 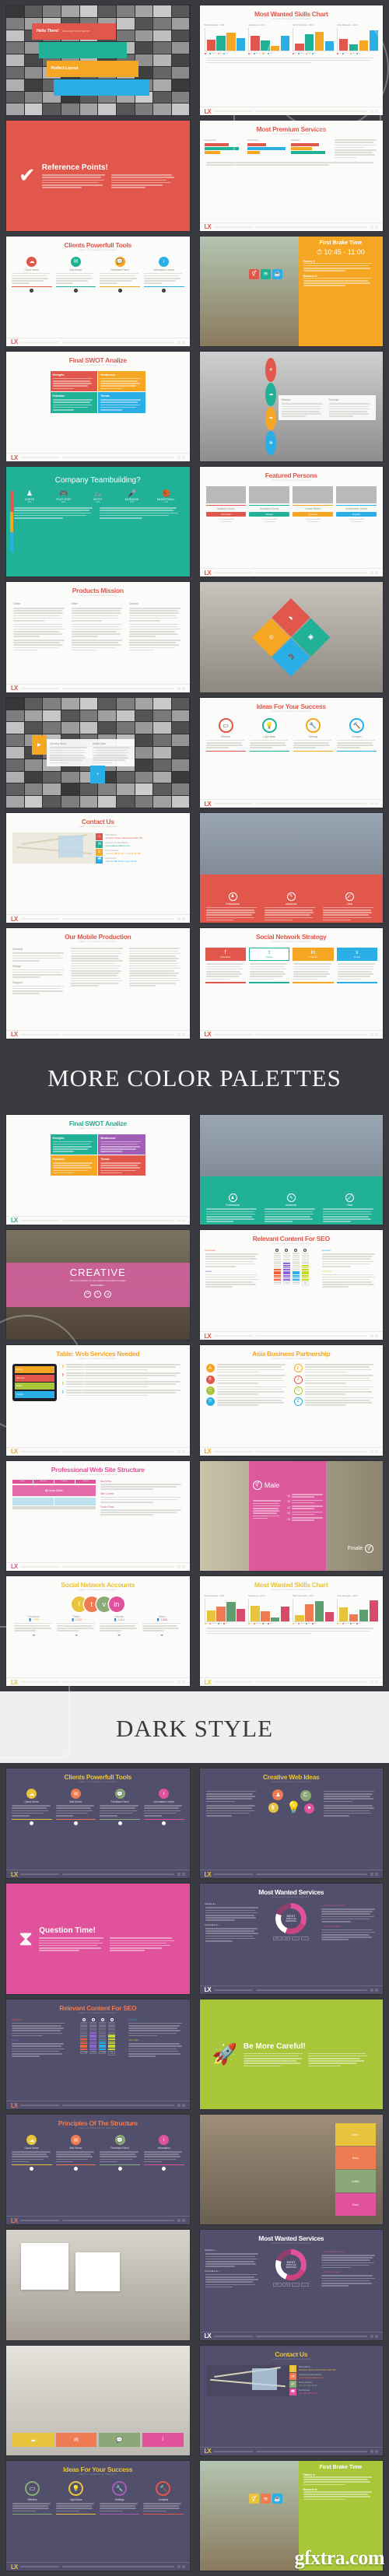 I want to click on slide-question-time: ⧗ Question Time!, so click(x=98, y=1939).